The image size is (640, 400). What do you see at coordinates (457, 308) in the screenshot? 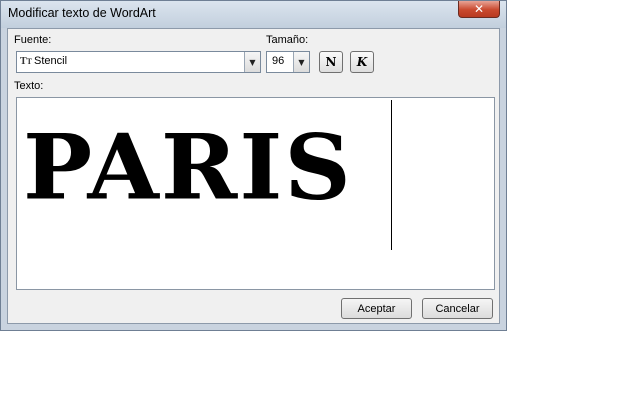
I see `cancel-button: Cancelar` at bounding box center [457, 308].